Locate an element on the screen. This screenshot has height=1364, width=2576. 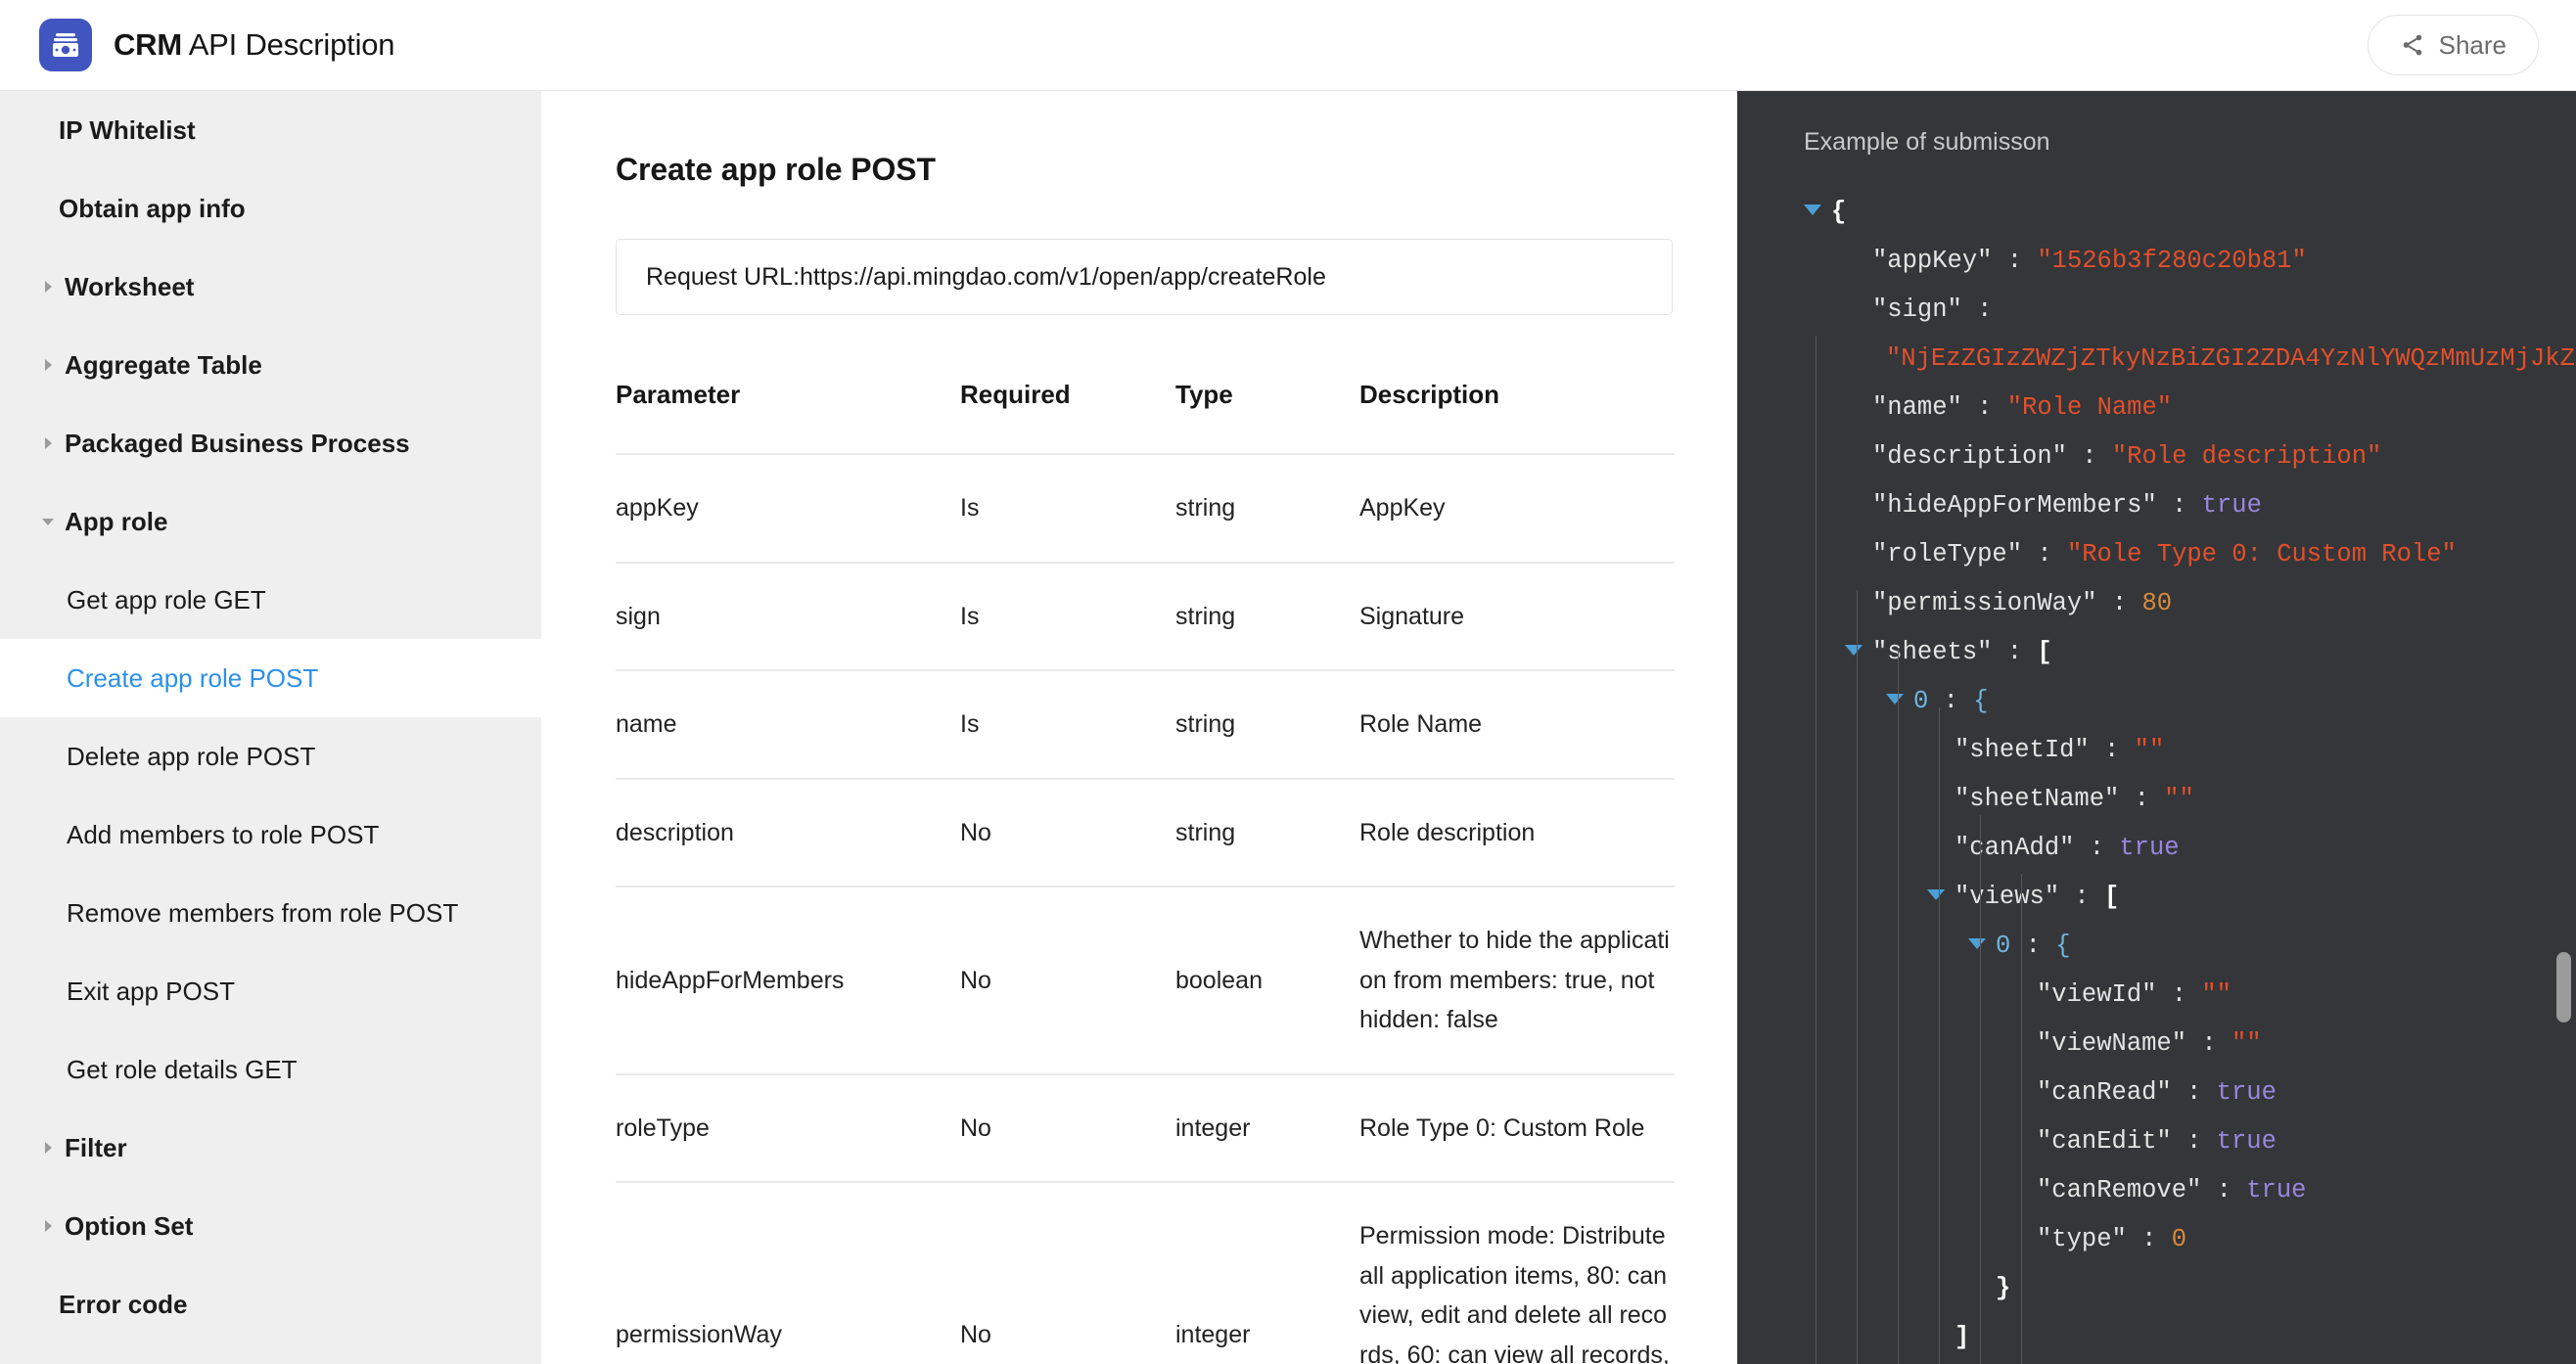
cell-description: Signature is located at coordinates (1517, 616).